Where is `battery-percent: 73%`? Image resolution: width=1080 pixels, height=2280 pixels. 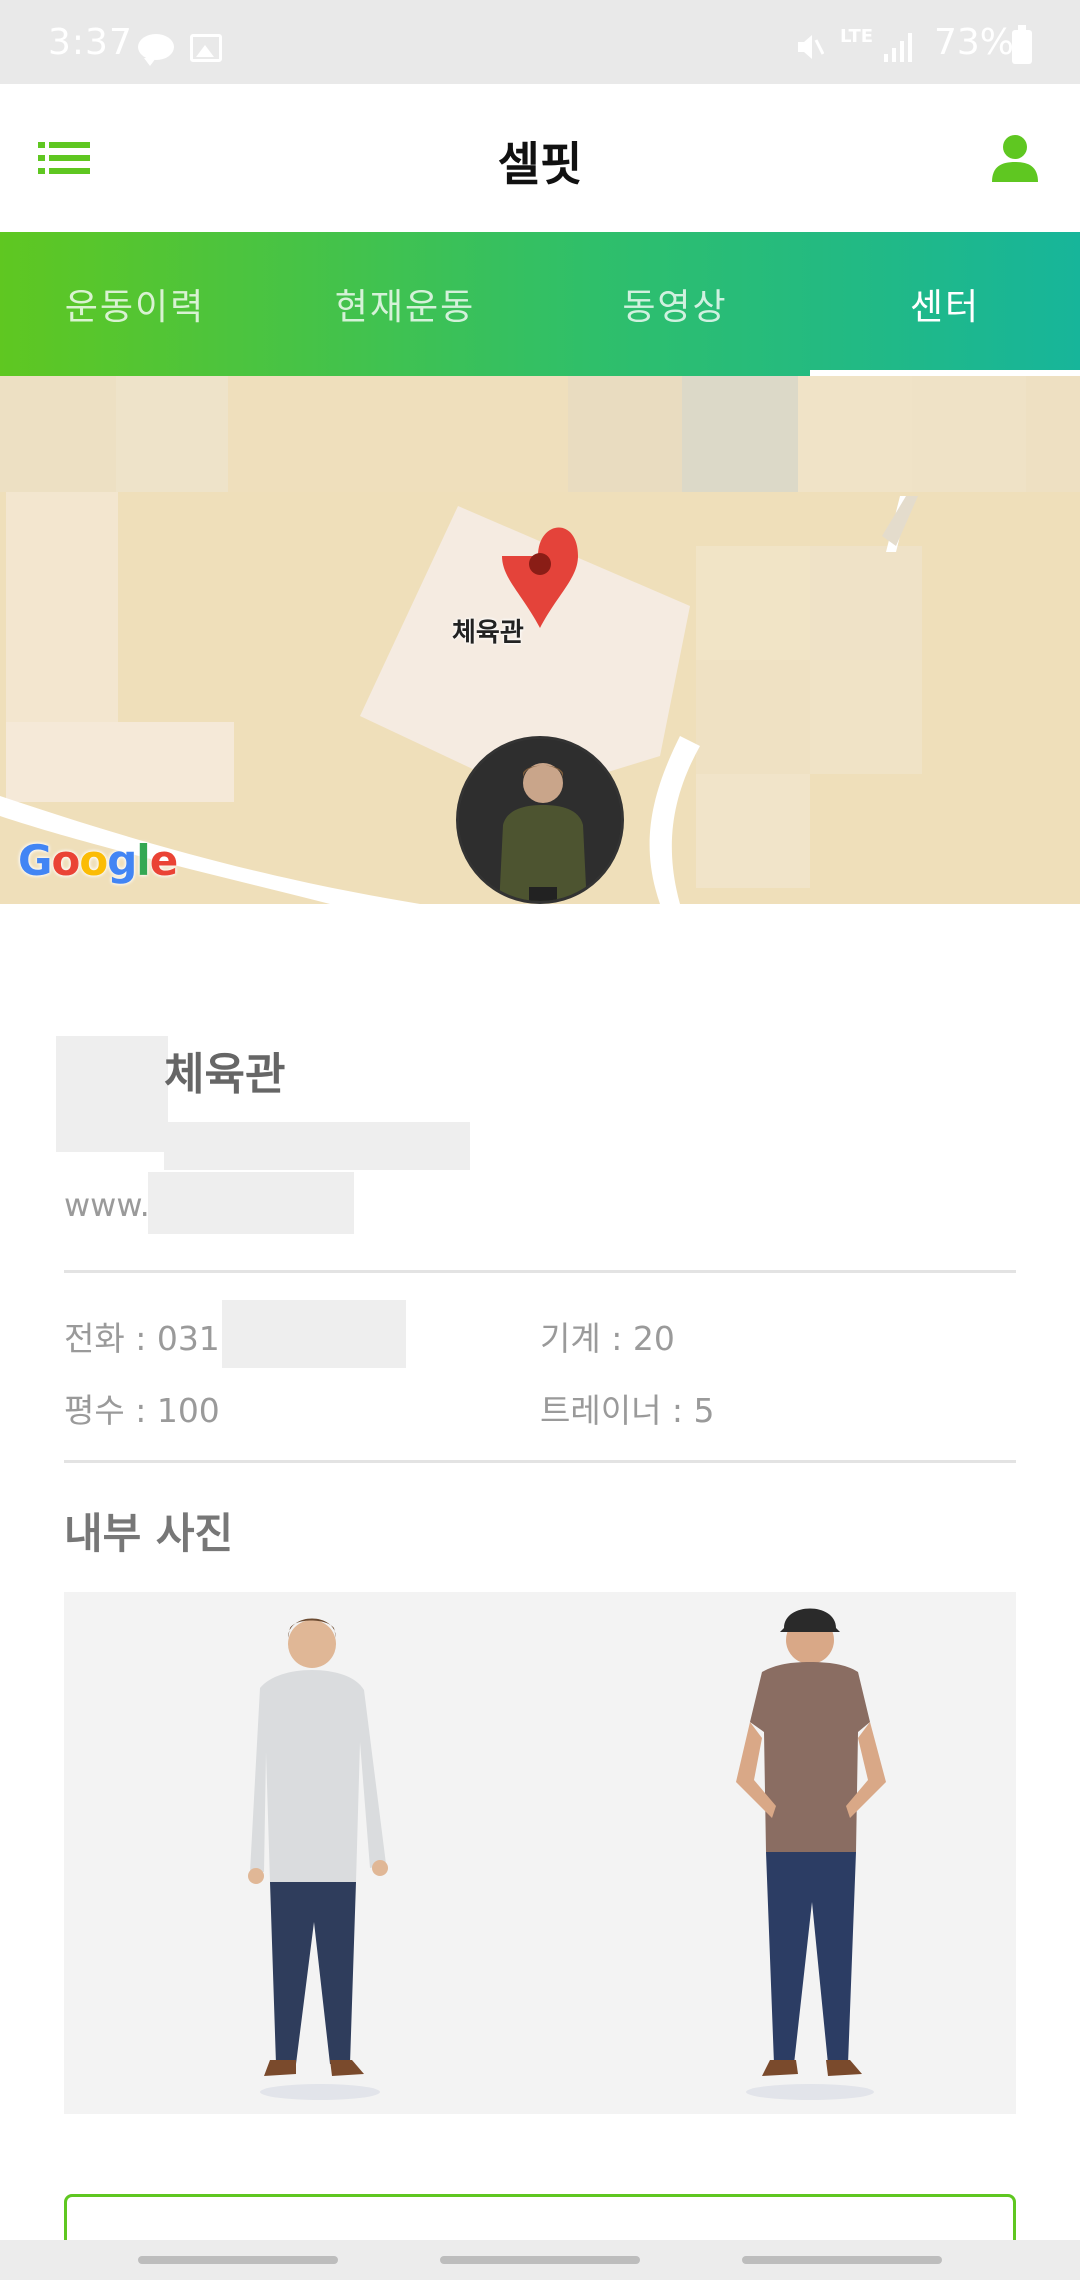 battery-percent: 73% is located at coordinates (974, 42).